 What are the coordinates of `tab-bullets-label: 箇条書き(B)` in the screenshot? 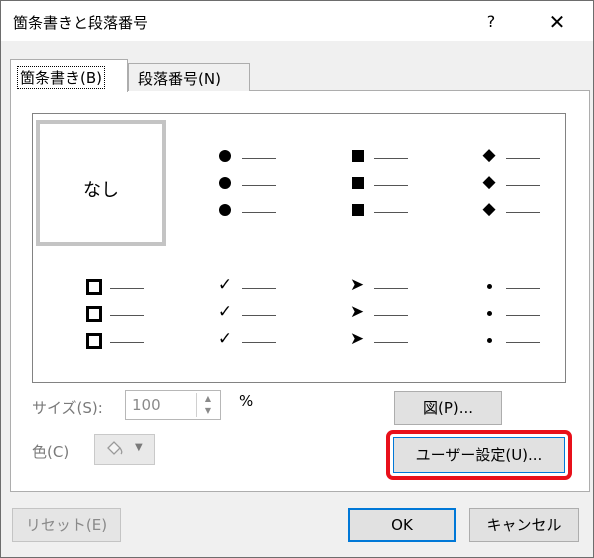 It's located at (61, 77).